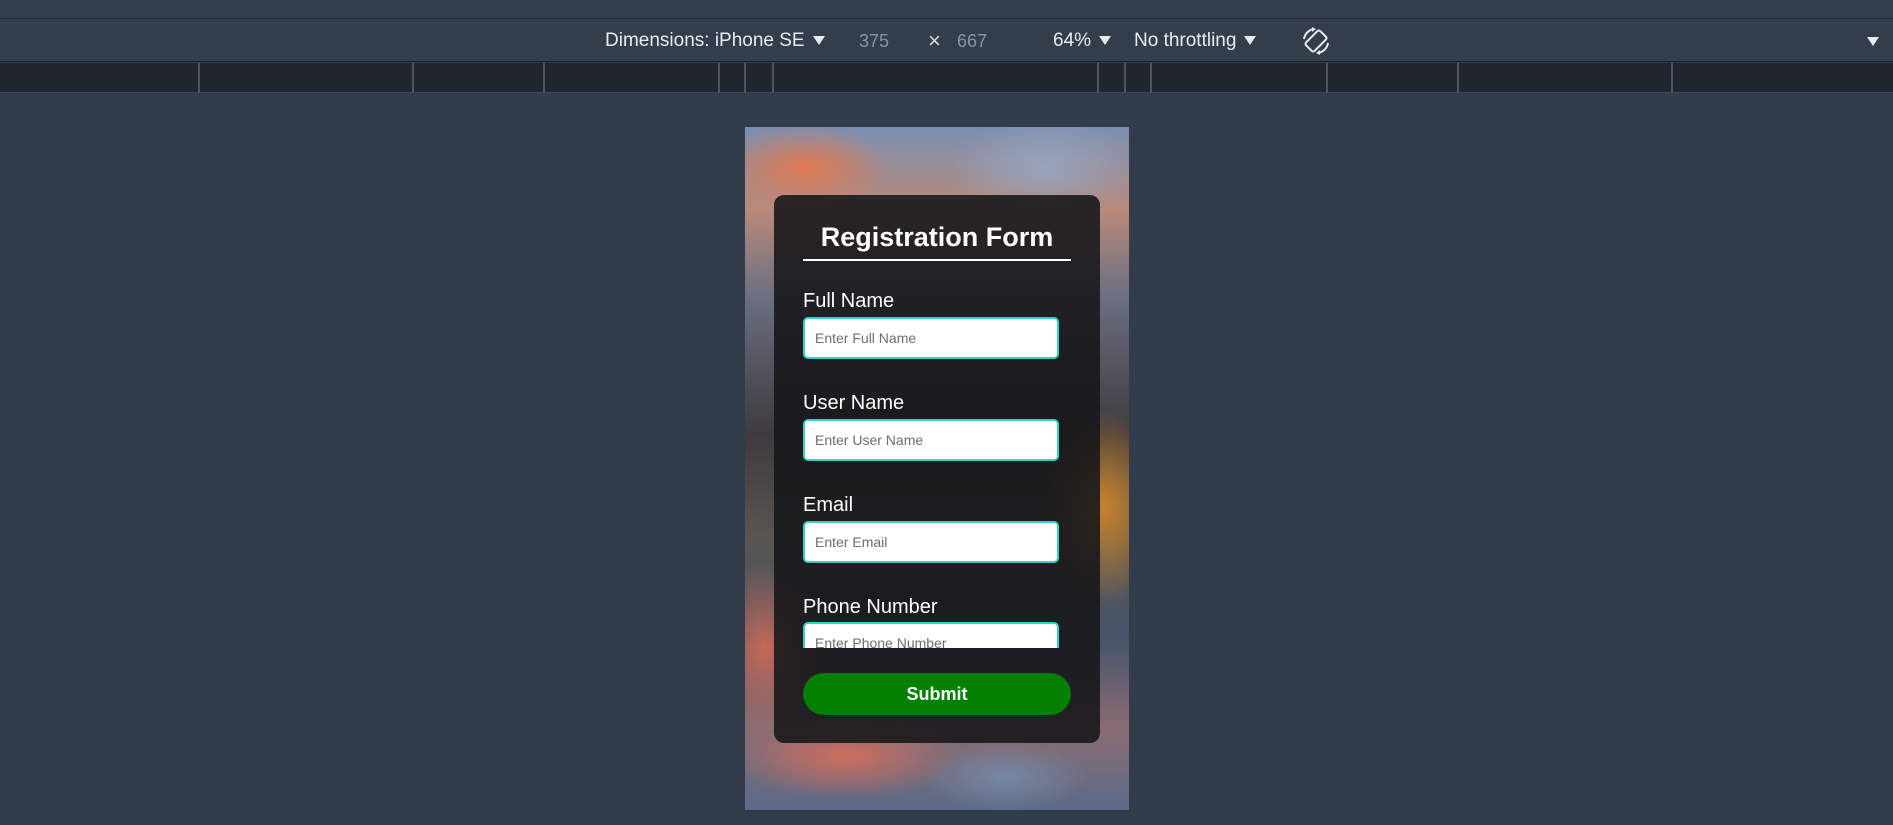 This screenshot has height=825, width=1893. I want to click on rotate-icon, so click(1316, 41).